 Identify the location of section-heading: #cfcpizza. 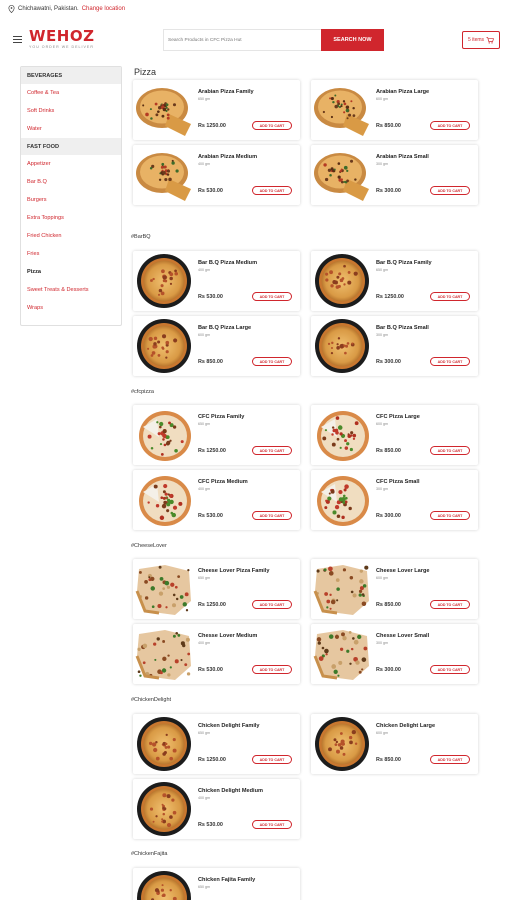
(142, 392).